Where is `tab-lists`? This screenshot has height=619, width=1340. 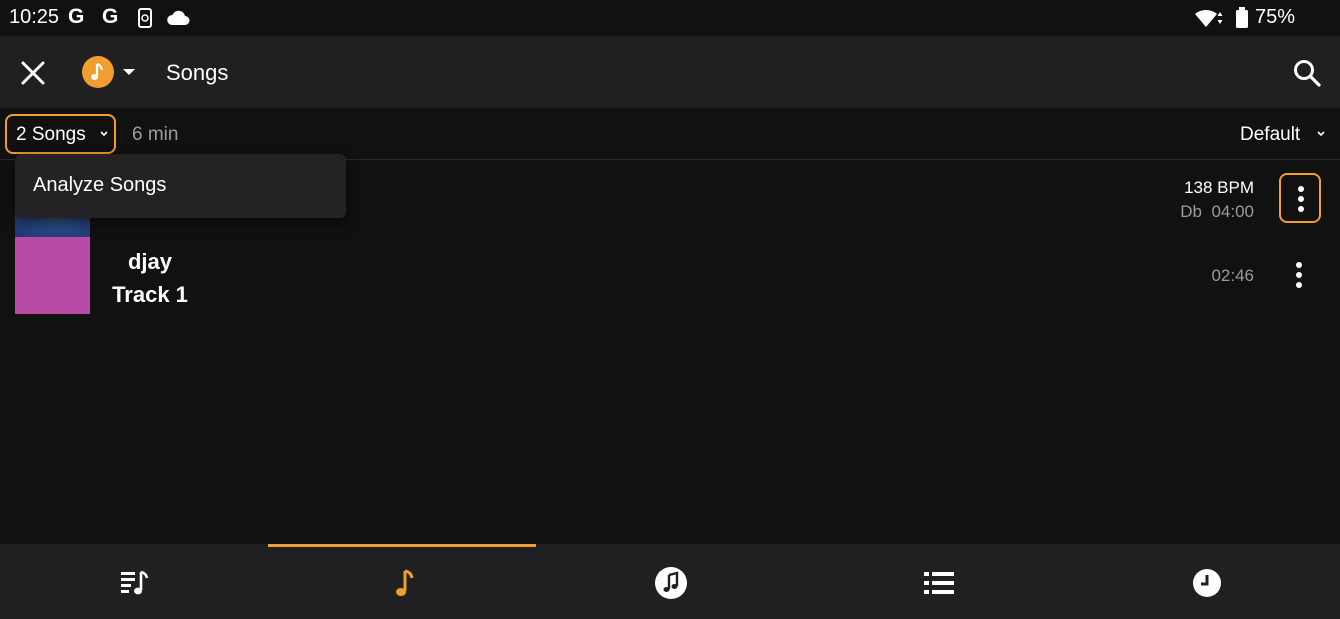
tab-lists is located at coordinates (938, 581).